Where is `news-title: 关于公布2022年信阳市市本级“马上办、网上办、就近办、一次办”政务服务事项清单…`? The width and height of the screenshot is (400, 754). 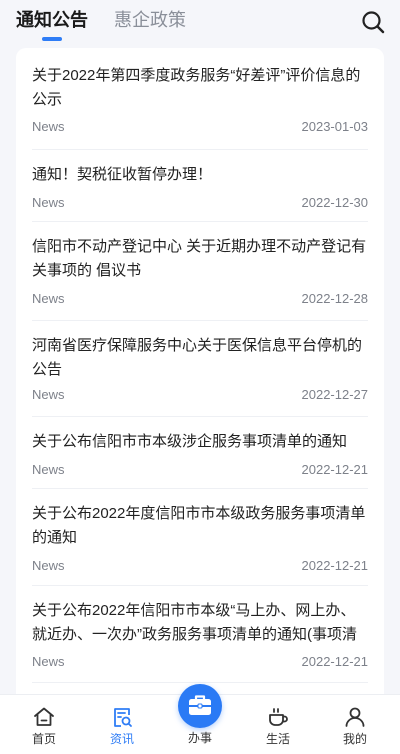 news-title: 关于公布2022年信阳市市本级“马上办、网上办、就近办、一次办”政务服务事项清单… is located at coordinates (194, 622).